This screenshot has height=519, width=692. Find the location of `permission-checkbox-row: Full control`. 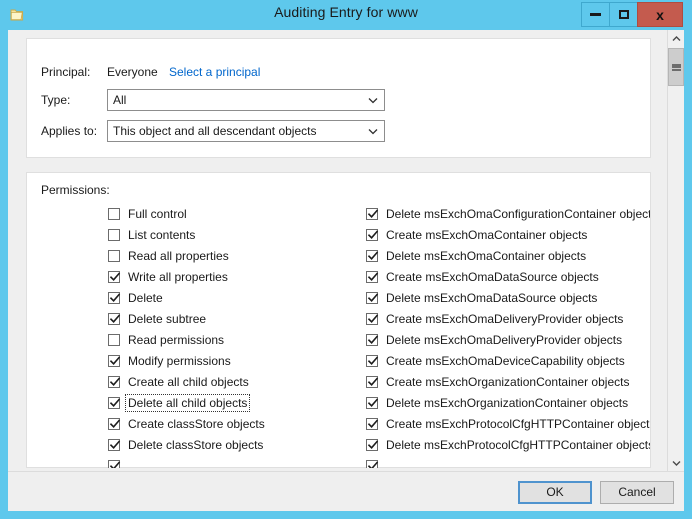

permission-checkbox-row: Full control is located at coordinates (235, 213).